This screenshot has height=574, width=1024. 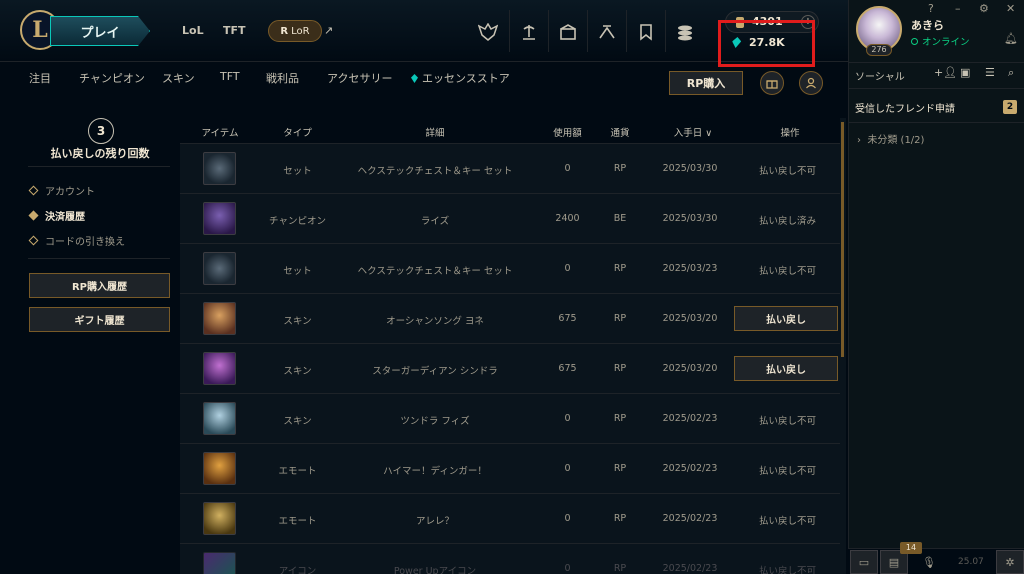 I want to click on tft-pass-nav-icon, so click(x=607, y=32).